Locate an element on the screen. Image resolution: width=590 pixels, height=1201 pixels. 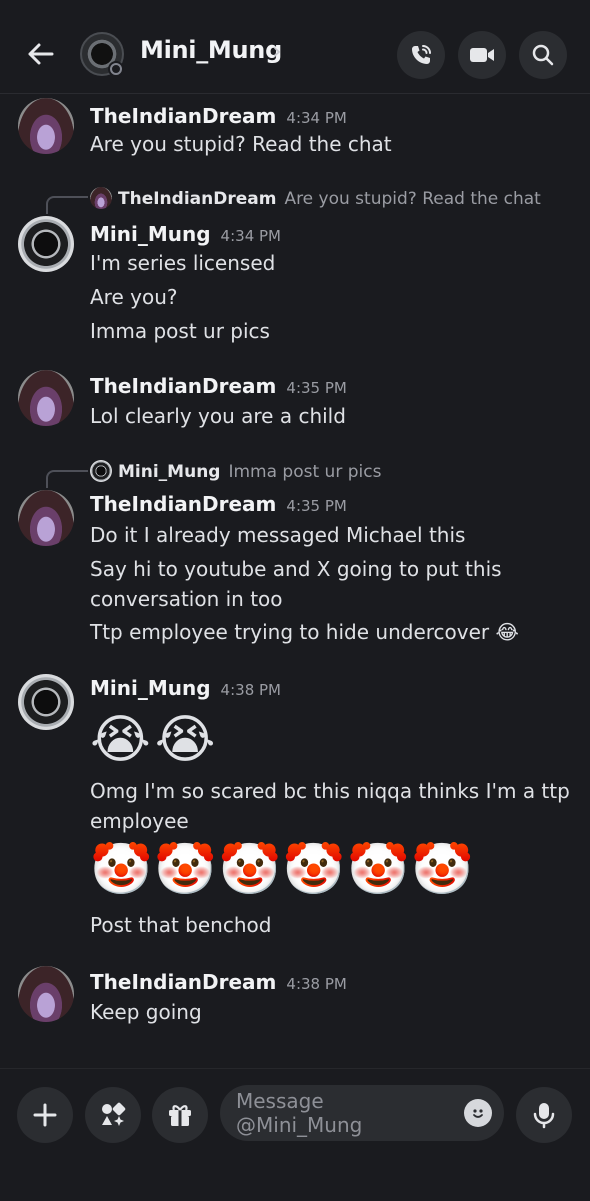
message-text: employee is located at coordinates (139, 821).